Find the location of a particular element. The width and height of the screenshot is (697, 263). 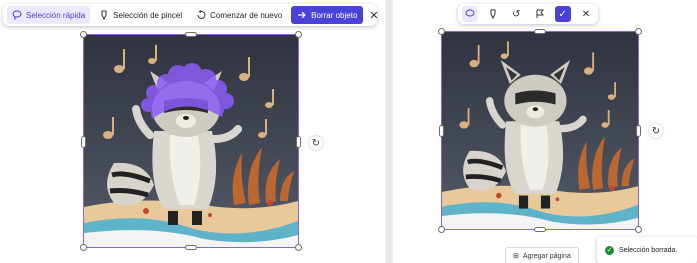

flag-icon is located at coordinates (540, 14).